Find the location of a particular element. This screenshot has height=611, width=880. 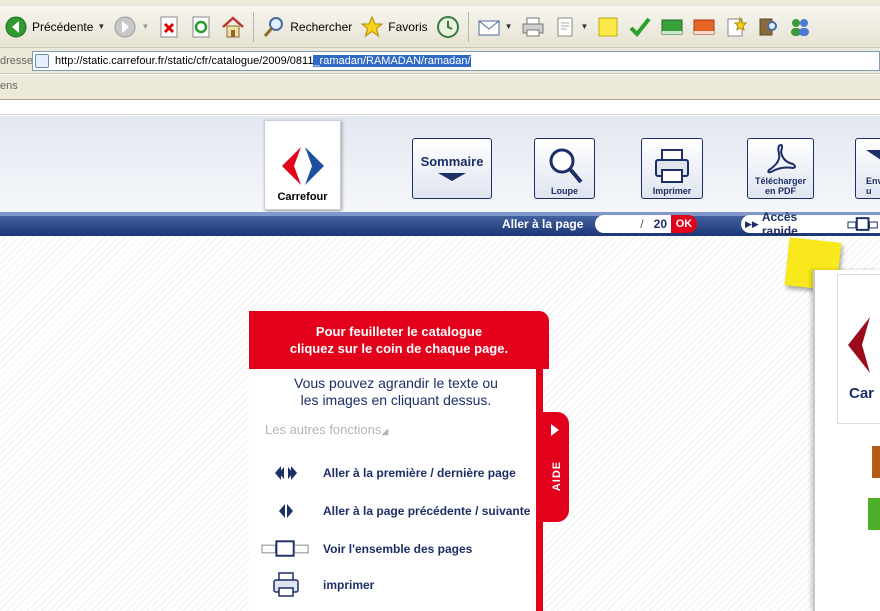

carrefour-logo: Carrefour is located at coordinates (302, 165).